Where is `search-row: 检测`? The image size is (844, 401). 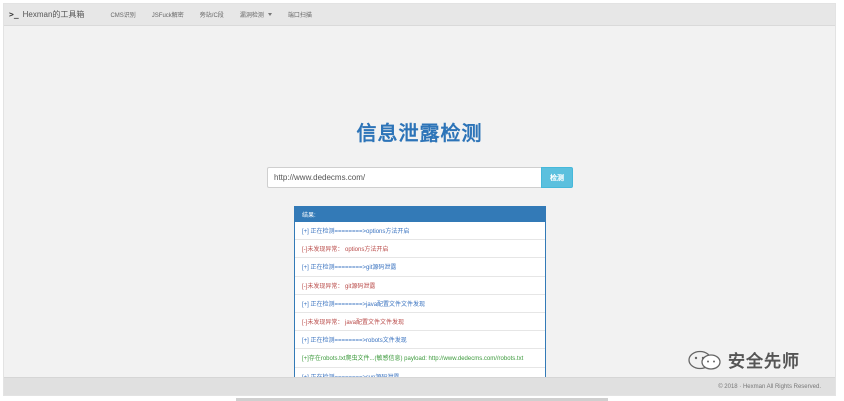
search-row: 检测 is located at coordinates (420, 177).